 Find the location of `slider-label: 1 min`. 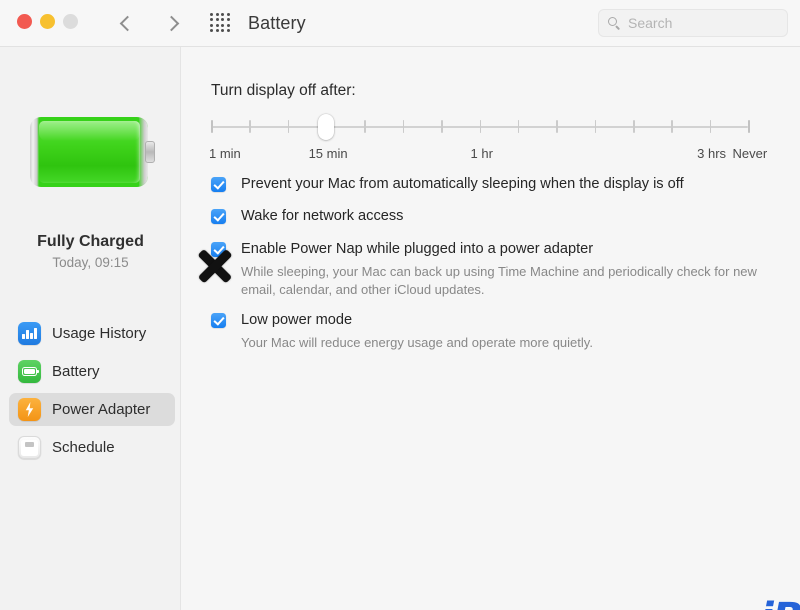

slider-label: 1 min is located at coordinates (225, 153).